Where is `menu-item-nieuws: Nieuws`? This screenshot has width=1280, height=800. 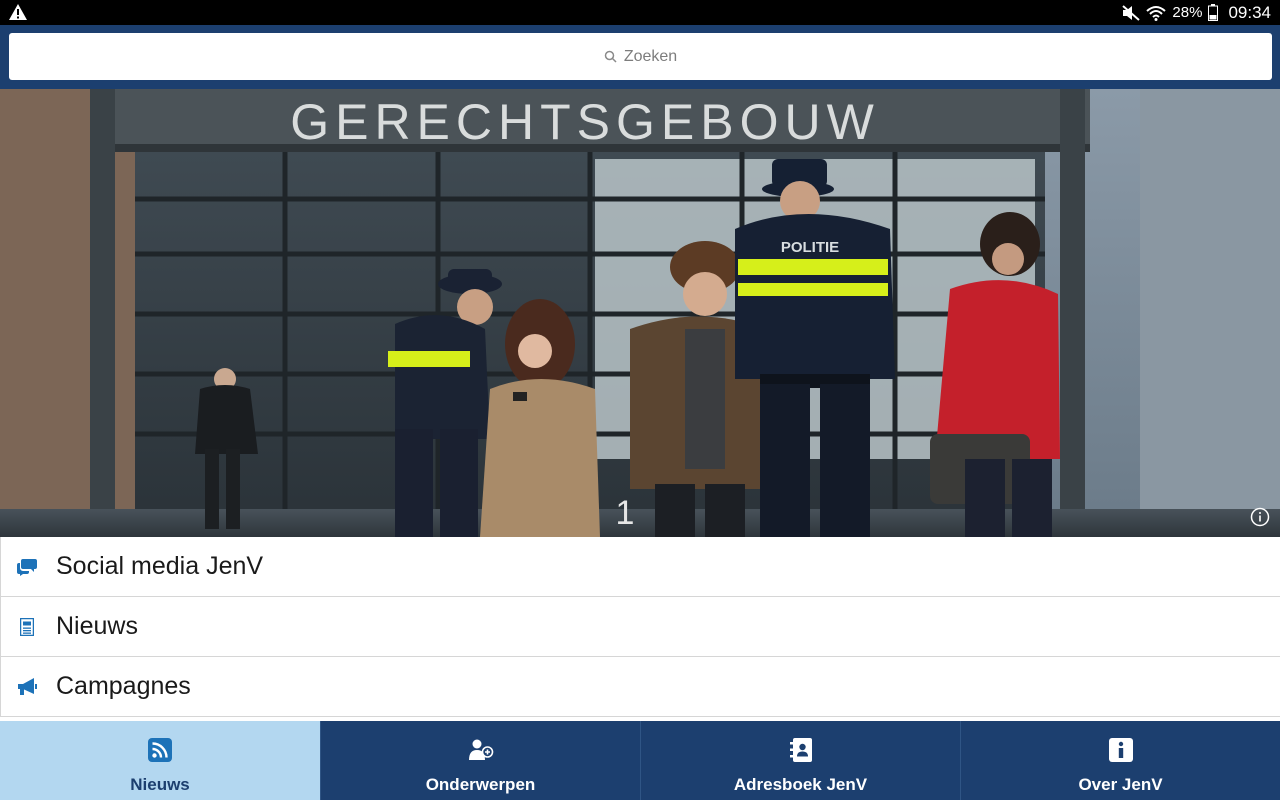 menu-item-nieuws: Nieuws is located at coordinates (640, 627).